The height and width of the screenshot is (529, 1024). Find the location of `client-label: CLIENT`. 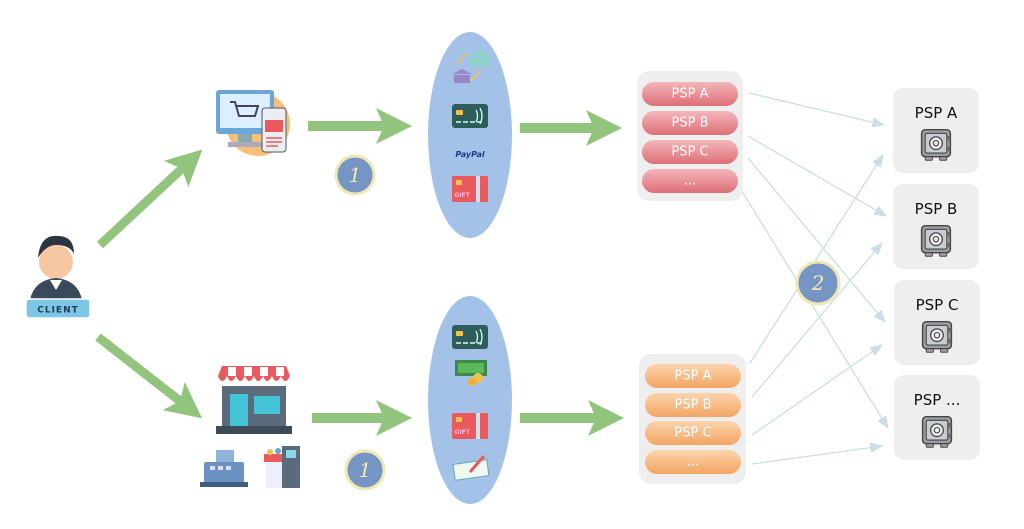

client-label: CLIENT is located at coordinates (58, 311).